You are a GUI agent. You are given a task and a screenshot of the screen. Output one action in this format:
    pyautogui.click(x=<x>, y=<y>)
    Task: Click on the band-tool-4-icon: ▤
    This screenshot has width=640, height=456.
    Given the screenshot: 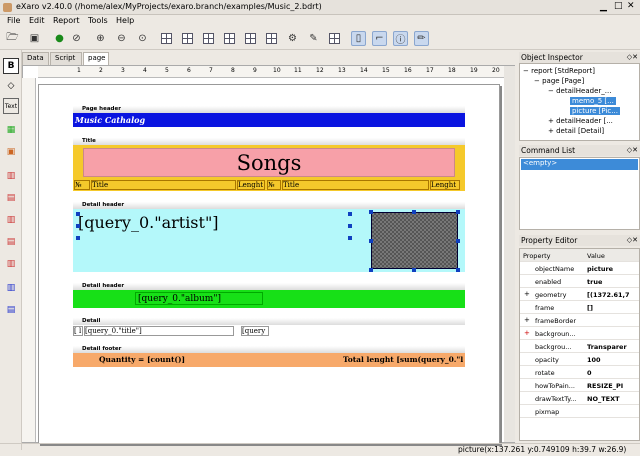 What is the action you would take?
    pyautogui.click(x=11, y=242)
    